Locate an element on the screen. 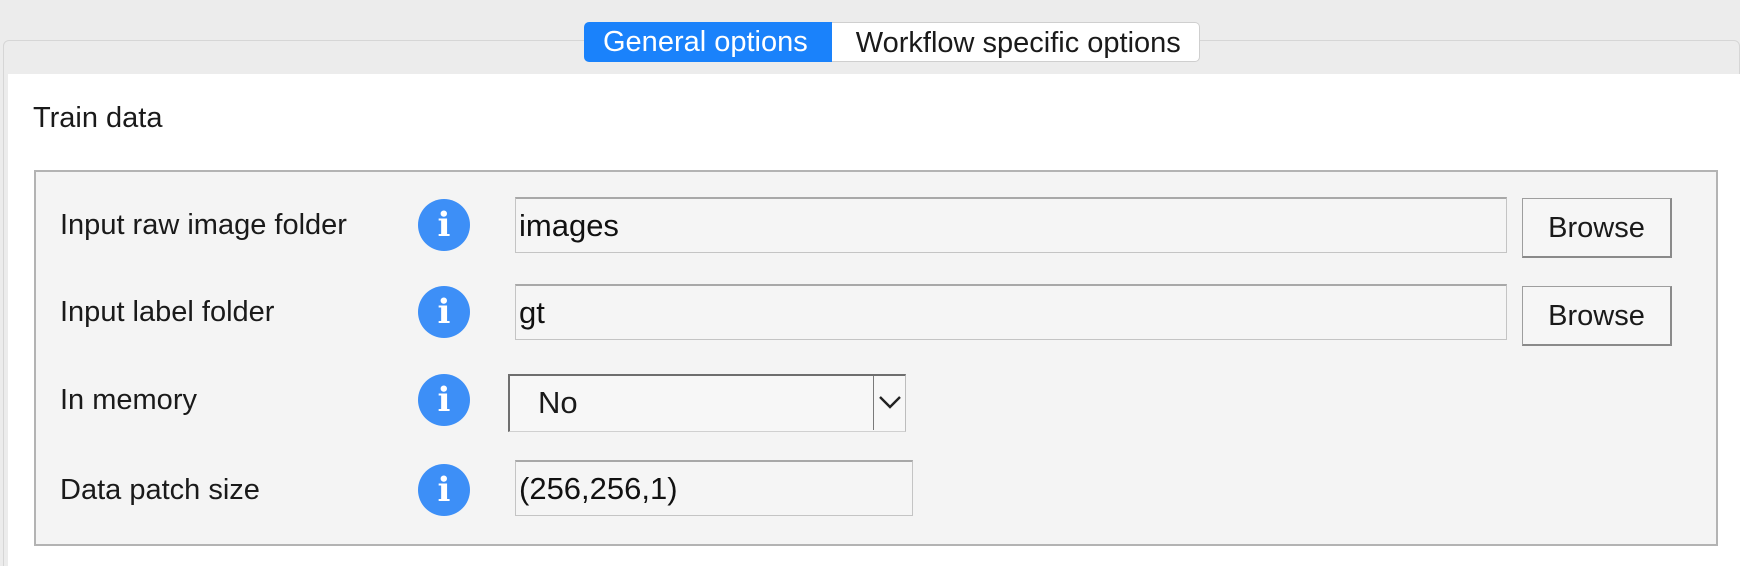  in-memory-selected-value: No is located at coordinates (558, 402).